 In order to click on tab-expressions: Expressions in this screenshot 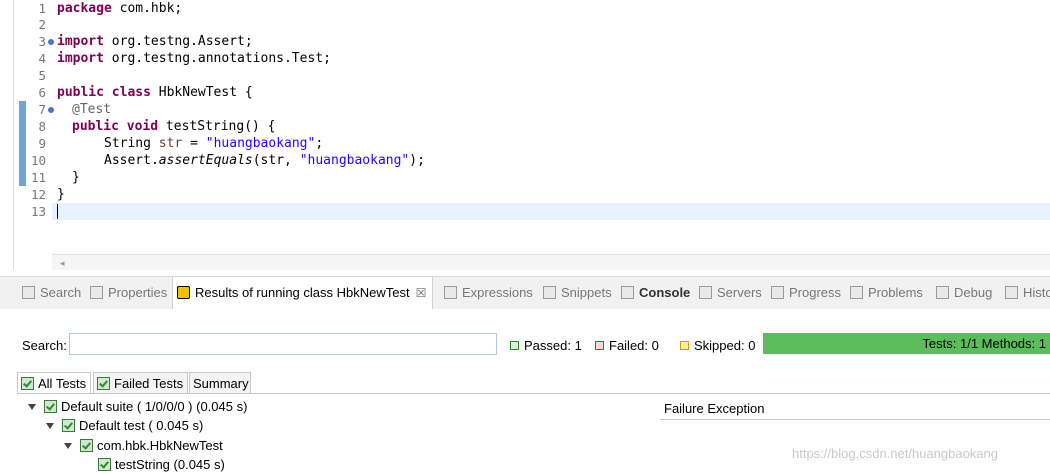, I will do `click(488, 293)`.